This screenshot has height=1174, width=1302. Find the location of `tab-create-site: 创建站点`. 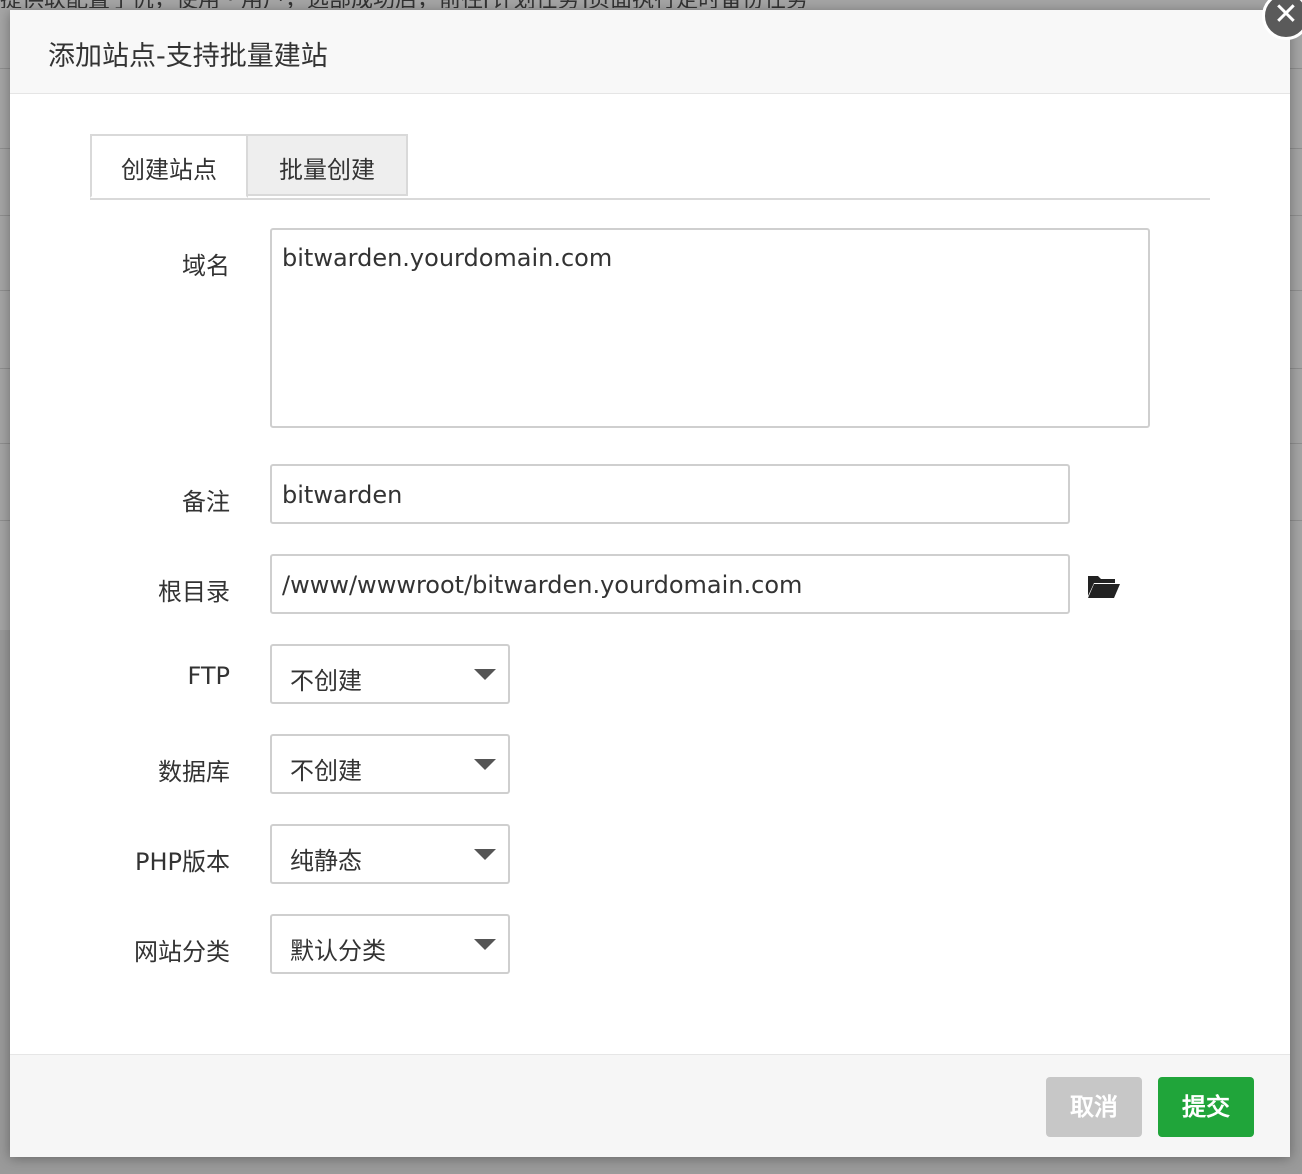

tab-create-site: 创建站点 is located at coordinates (169, 166).